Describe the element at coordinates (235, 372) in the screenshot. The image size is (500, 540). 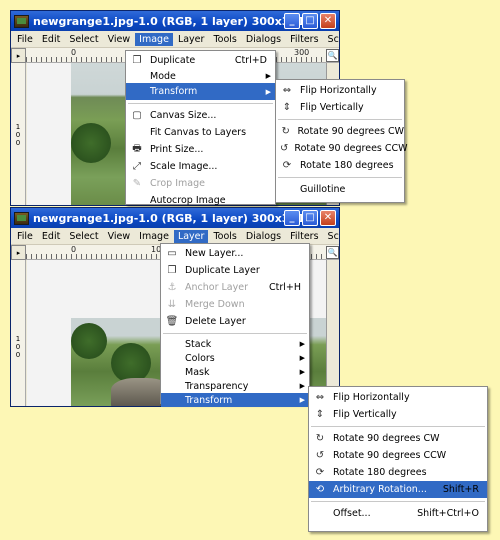
I see `menu-item-mask: Mask ▶` at that location.